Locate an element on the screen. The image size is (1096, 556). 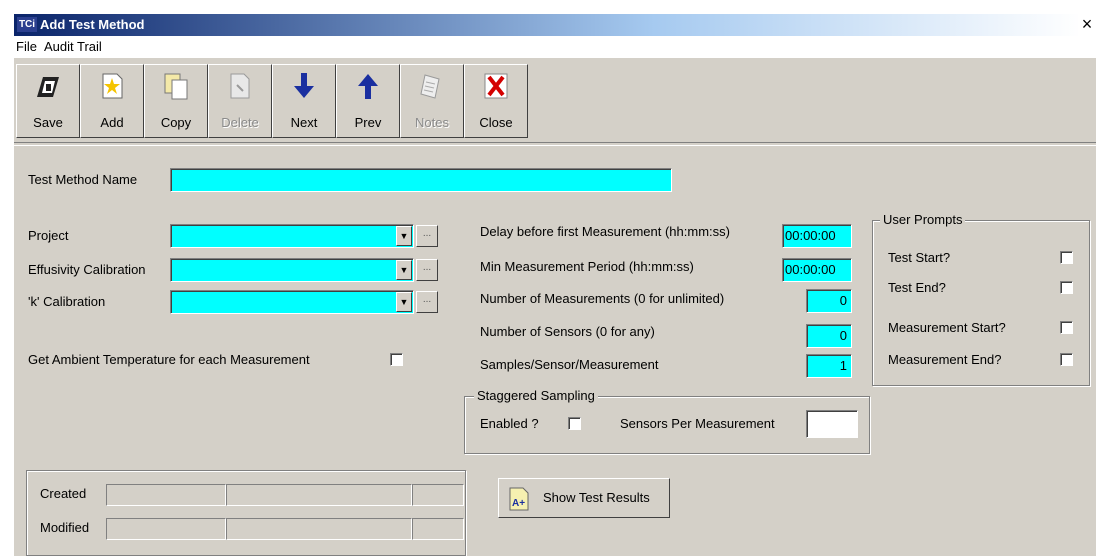
notes-icon is located at coordinates (430, 86).